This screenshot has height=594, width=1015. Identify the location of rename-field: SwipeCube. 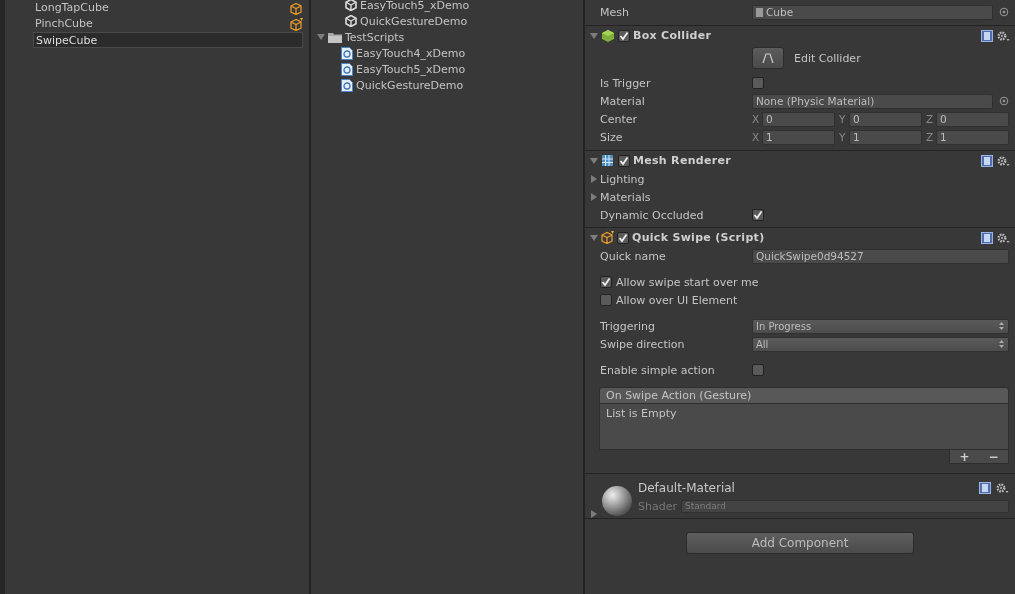
(168, 40).